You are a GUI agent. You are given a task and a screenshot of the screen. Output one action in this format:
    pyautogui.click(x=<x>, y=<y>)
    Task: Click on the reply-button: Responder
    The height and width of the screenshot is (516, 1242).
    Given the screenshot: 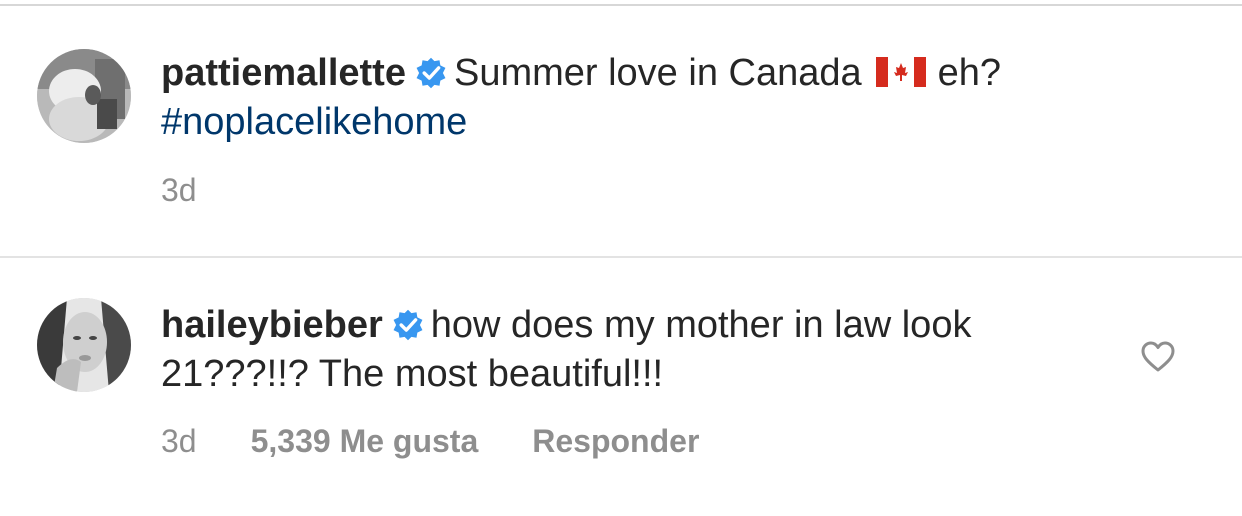 What is the action you would take?
    pyautogui.click(x=615, y=441)
    